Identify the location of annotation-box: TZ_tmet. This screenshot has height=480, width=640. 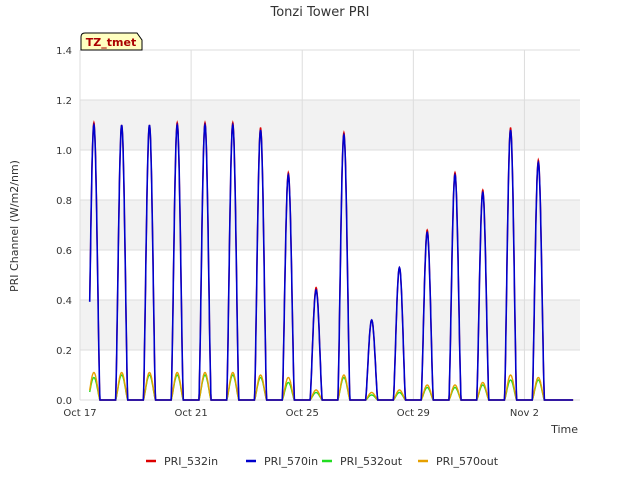
(111, 41).